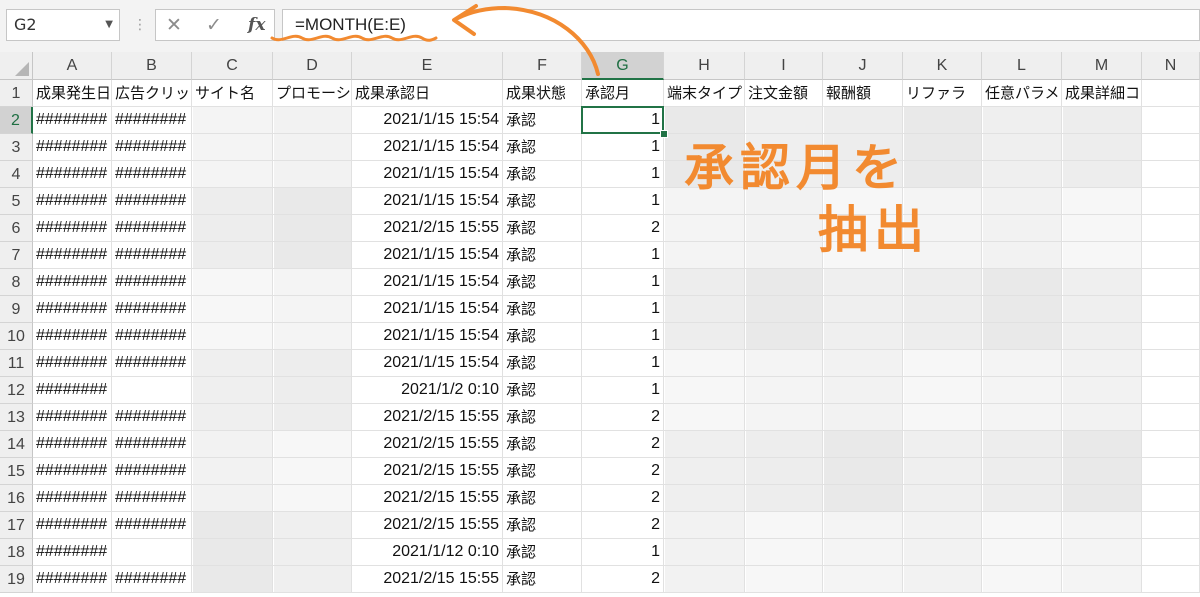 The image size is (1200, 597). I want to click on column-header-k: K, so click(942, 66).